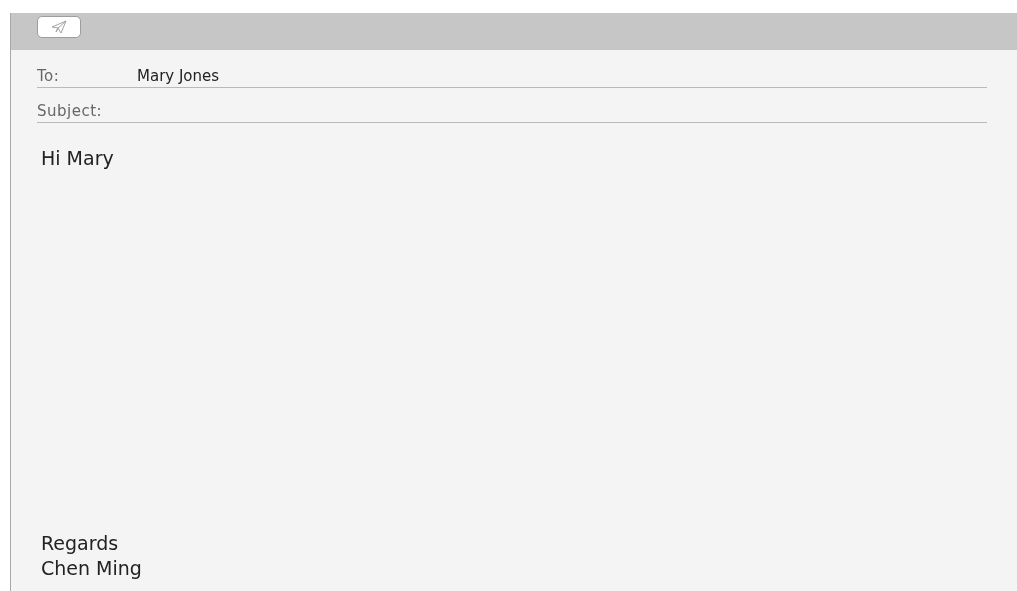  What do you see at coordinates (80, 543) in the screenshot?
I see `signature-line: Regards` at bounding box center [80, 543].